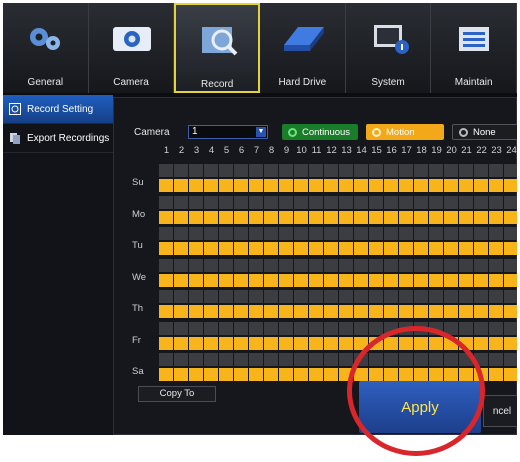 Image resolution: width=520 pixels, height=462 pixels. I want to click on tab-general: General, so click(46, 48).